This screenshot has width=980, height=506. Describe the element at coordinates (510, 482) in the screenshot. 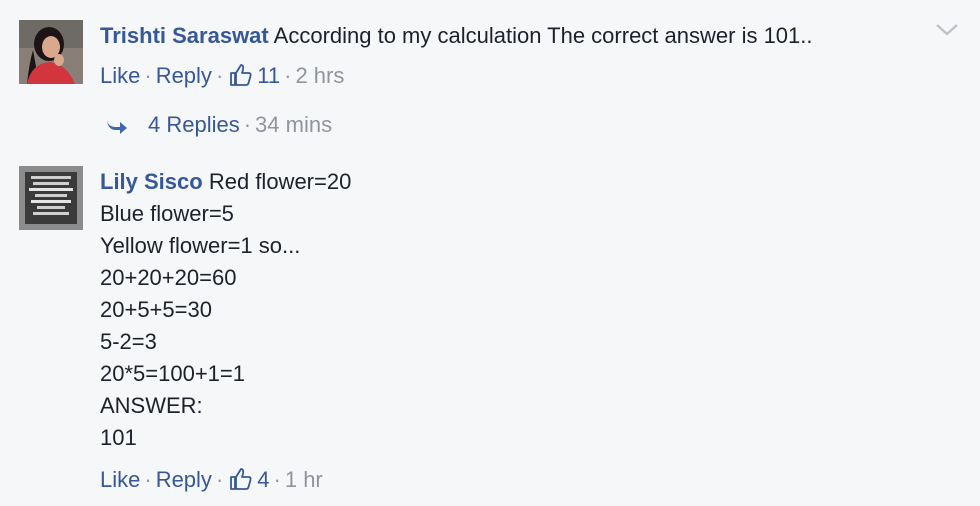

I see `comment-actions: Like · Reply · 4 · 1 hr` at that location.